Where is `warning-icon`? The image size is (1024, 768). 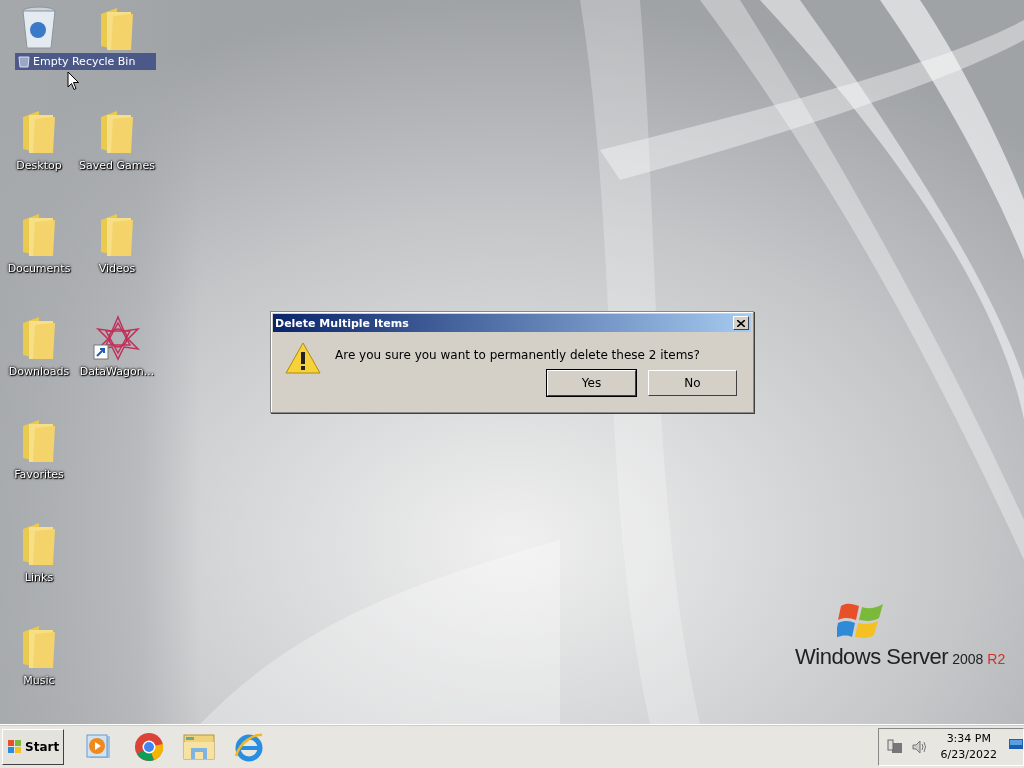
warning-icon is located at coordinates (303, 358).